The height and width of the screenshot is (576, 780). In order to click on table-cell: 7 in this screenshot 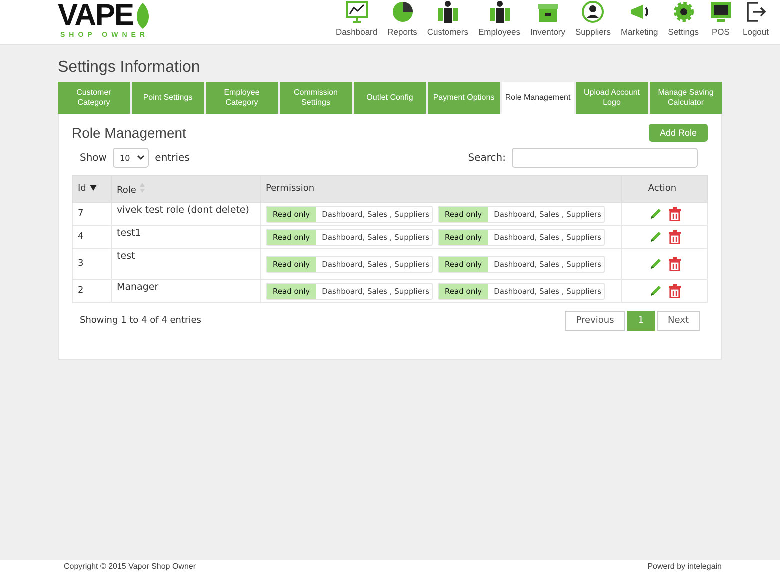, I will do `click(92, 214)`.